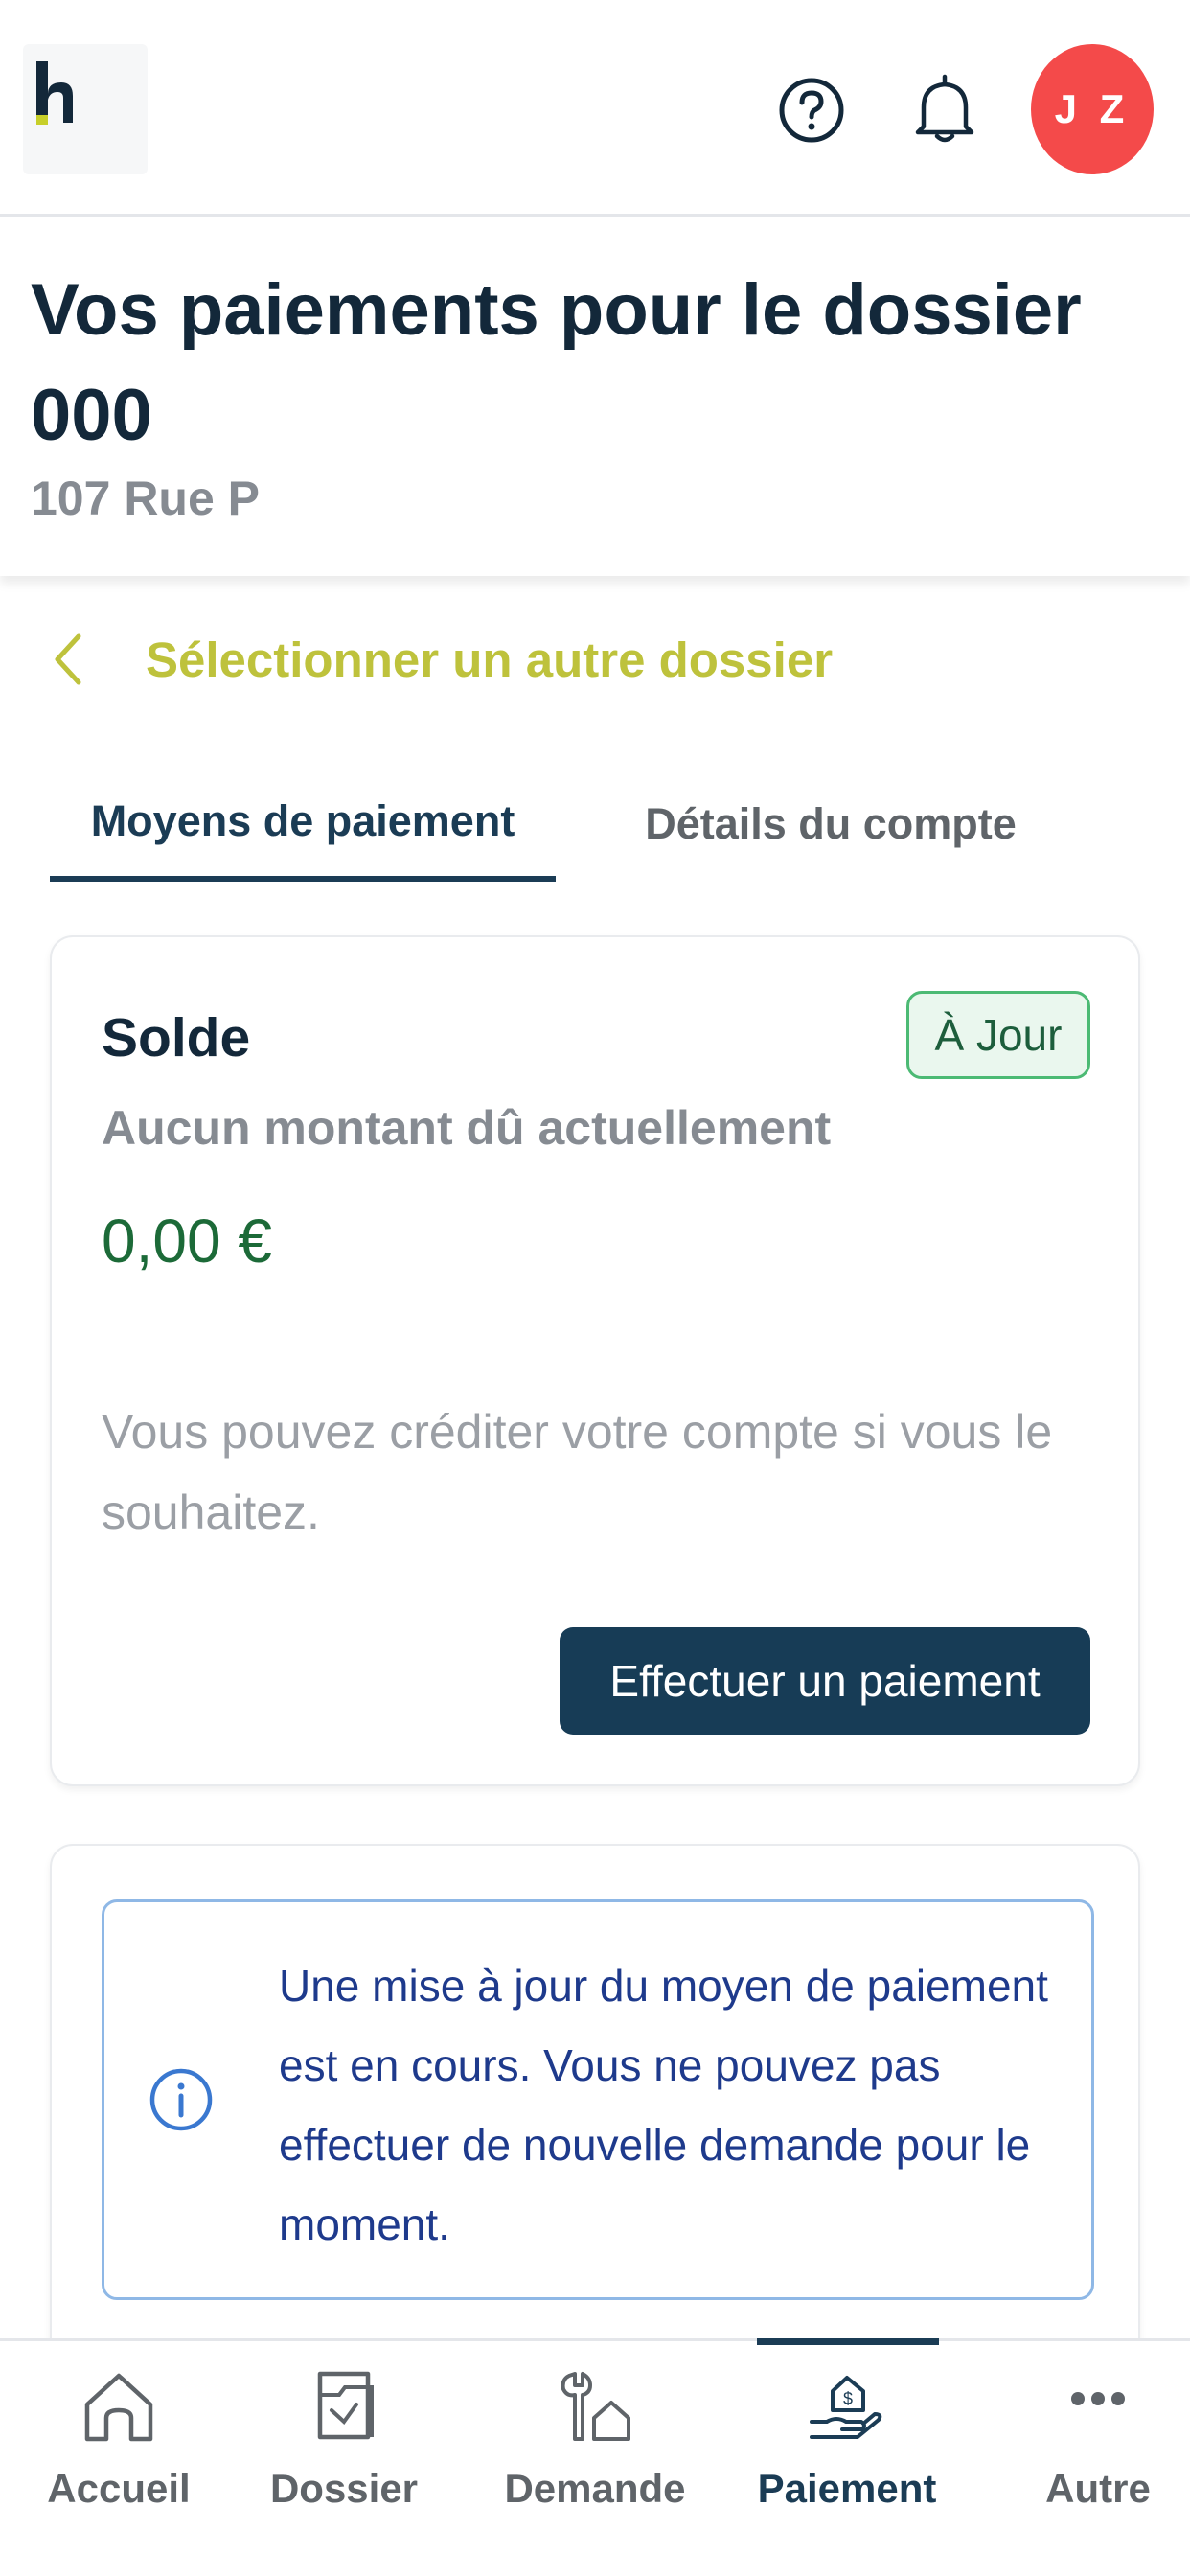 The width and height of the screenshot is (1190, 2576). What do you see at coordinates (1098, 2398) in the screenshot?
I see `more-icon` at bounding box center [1098, 2398].